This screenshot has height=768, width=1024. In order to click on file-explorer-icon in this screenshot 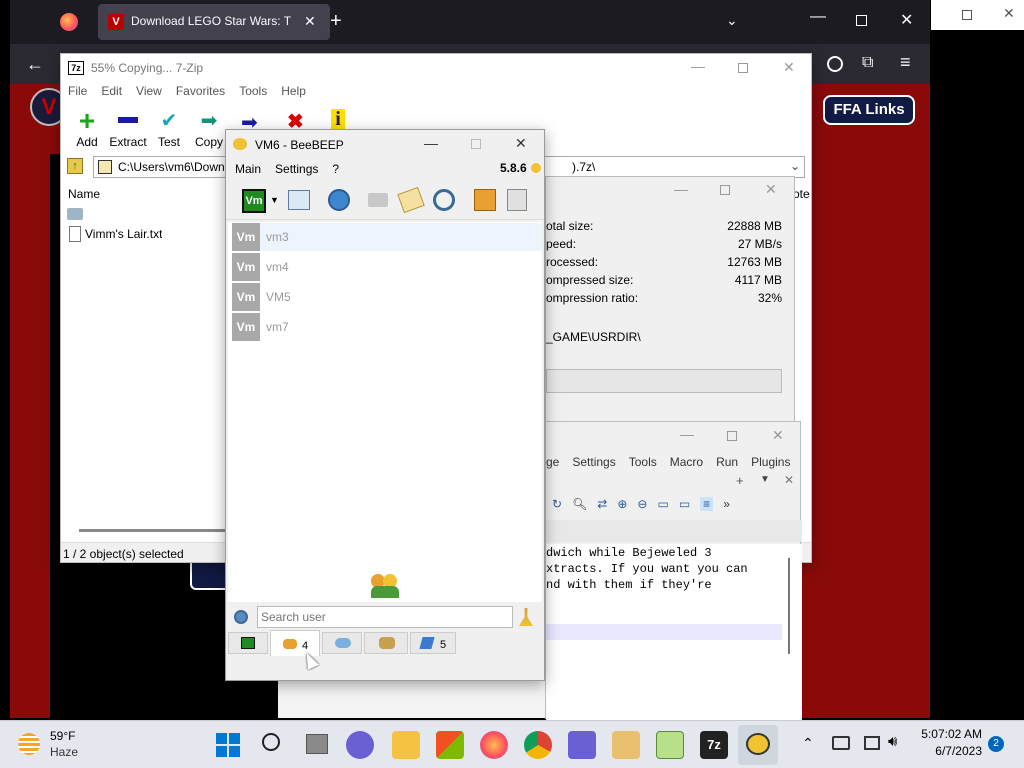, I will do `click(406, 745)`.